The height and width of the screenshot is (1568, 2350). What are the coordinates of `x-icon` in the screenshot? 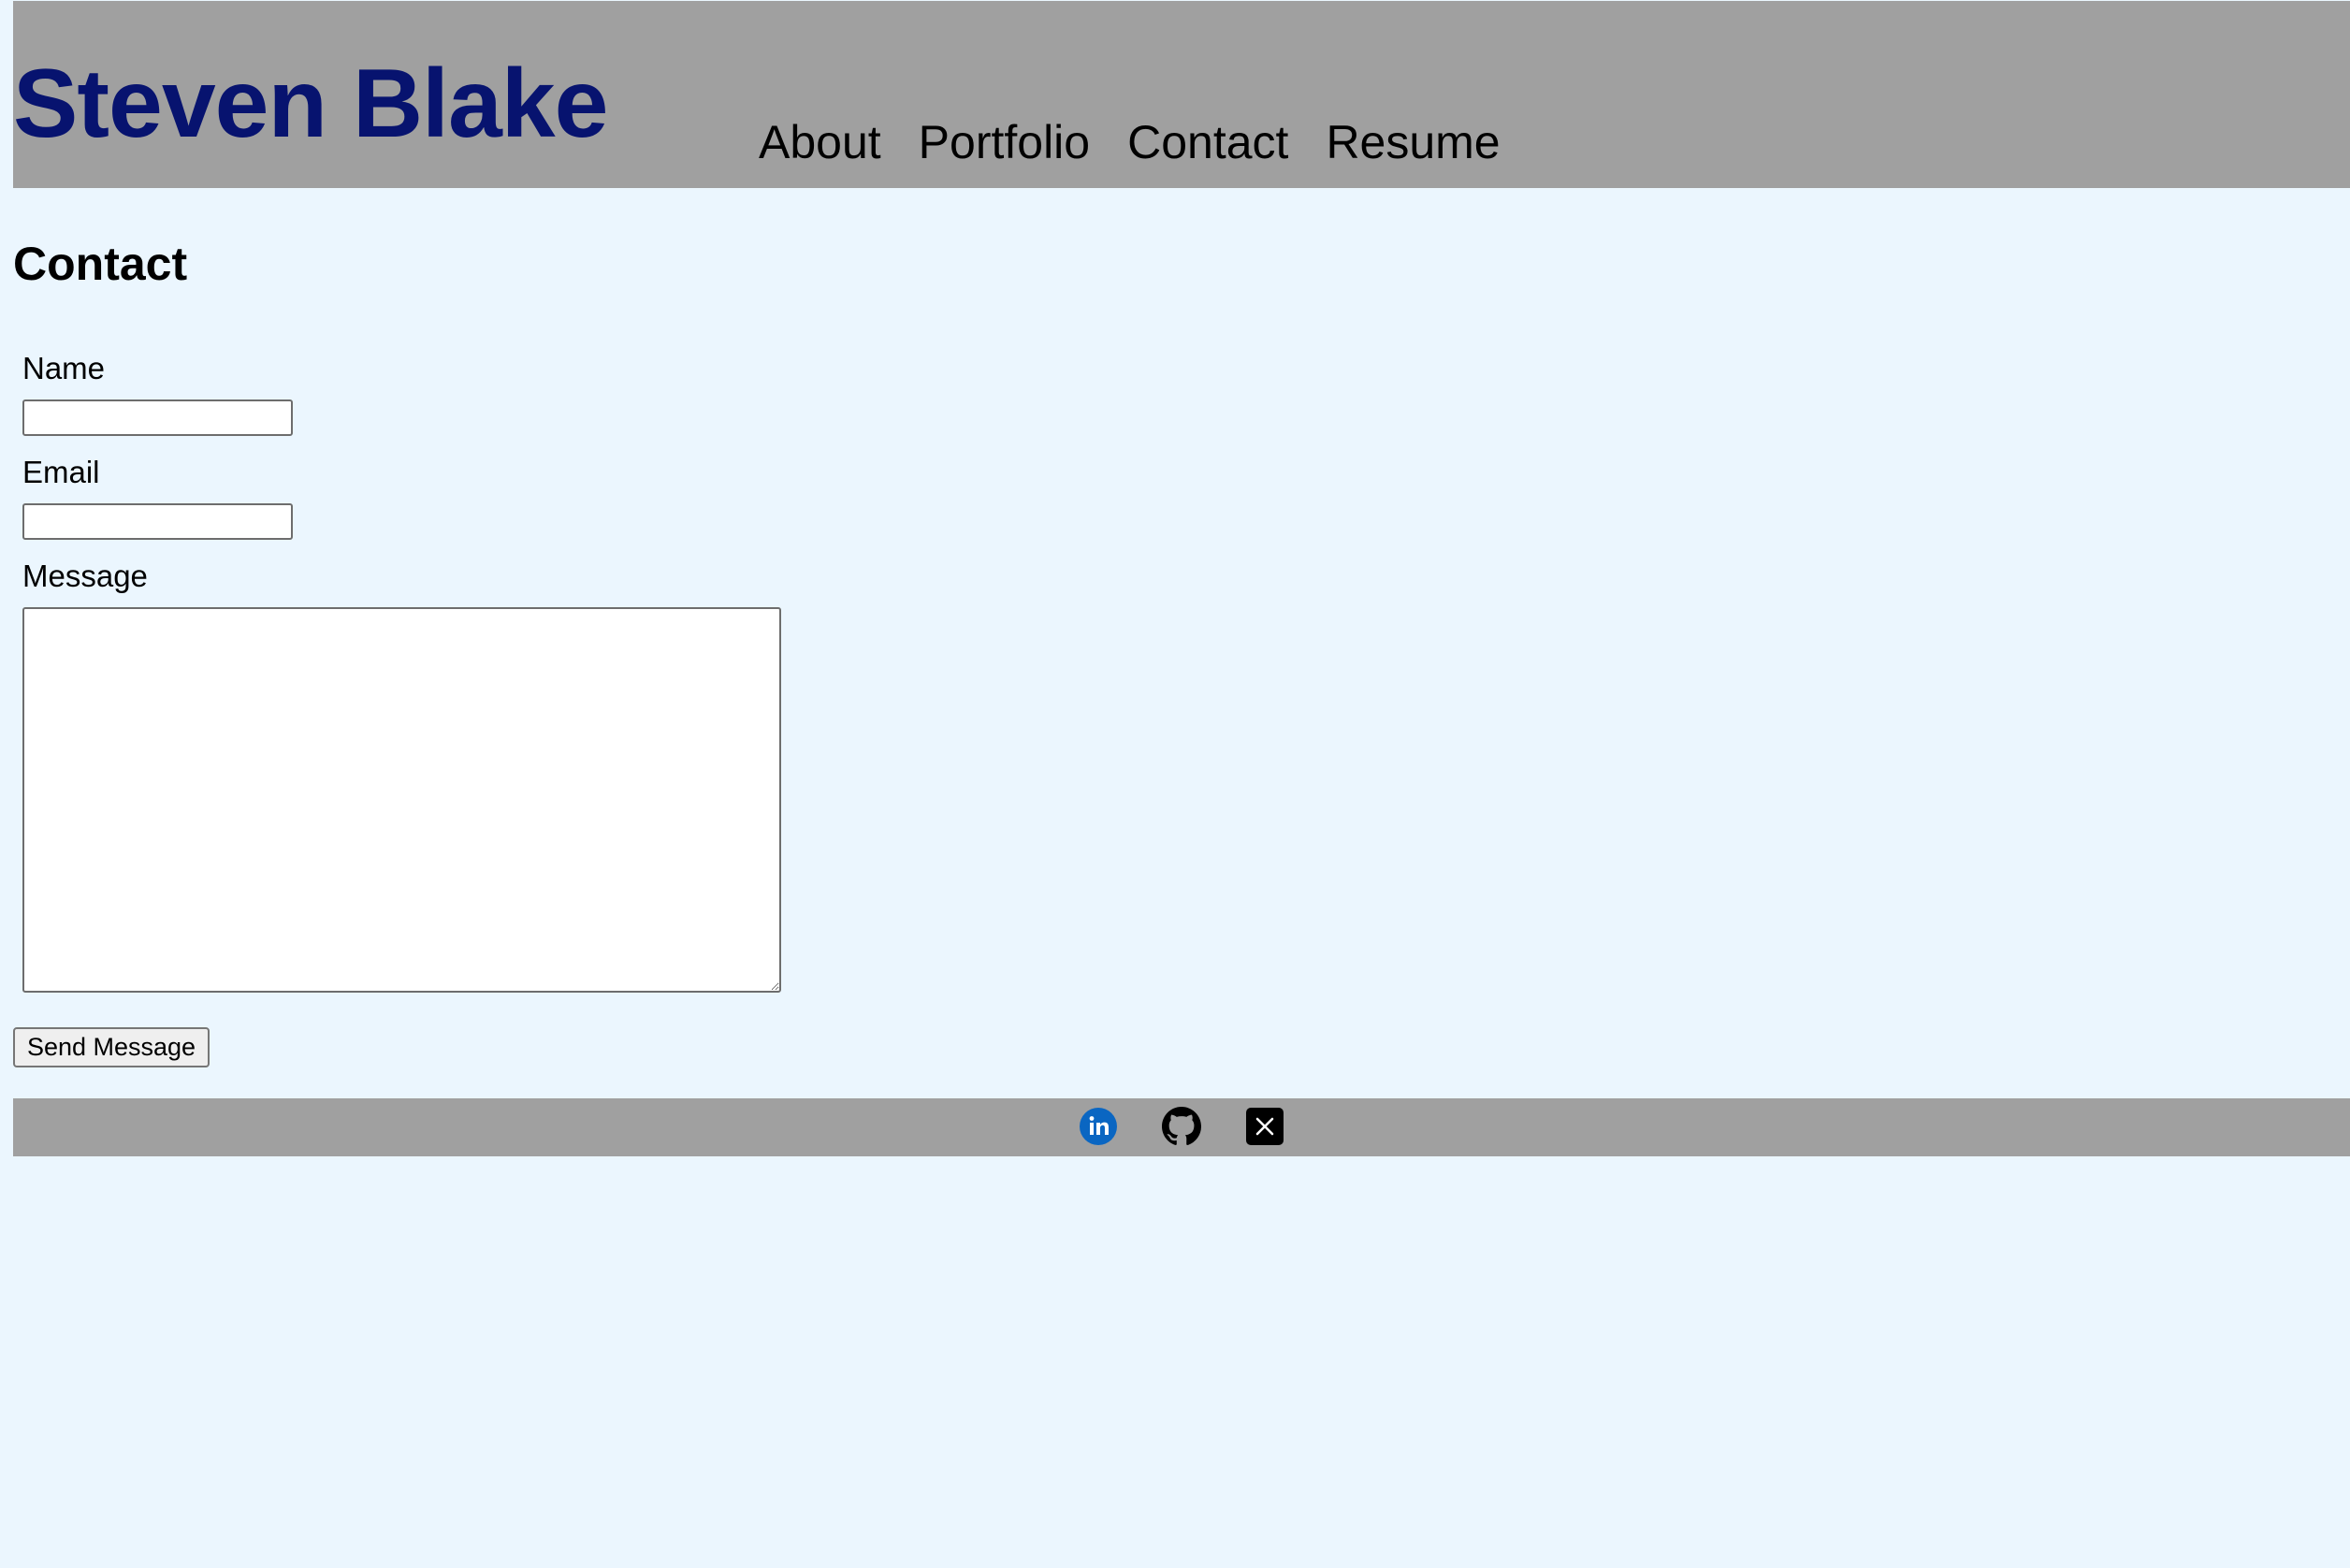 It's located at (1265, 1126).